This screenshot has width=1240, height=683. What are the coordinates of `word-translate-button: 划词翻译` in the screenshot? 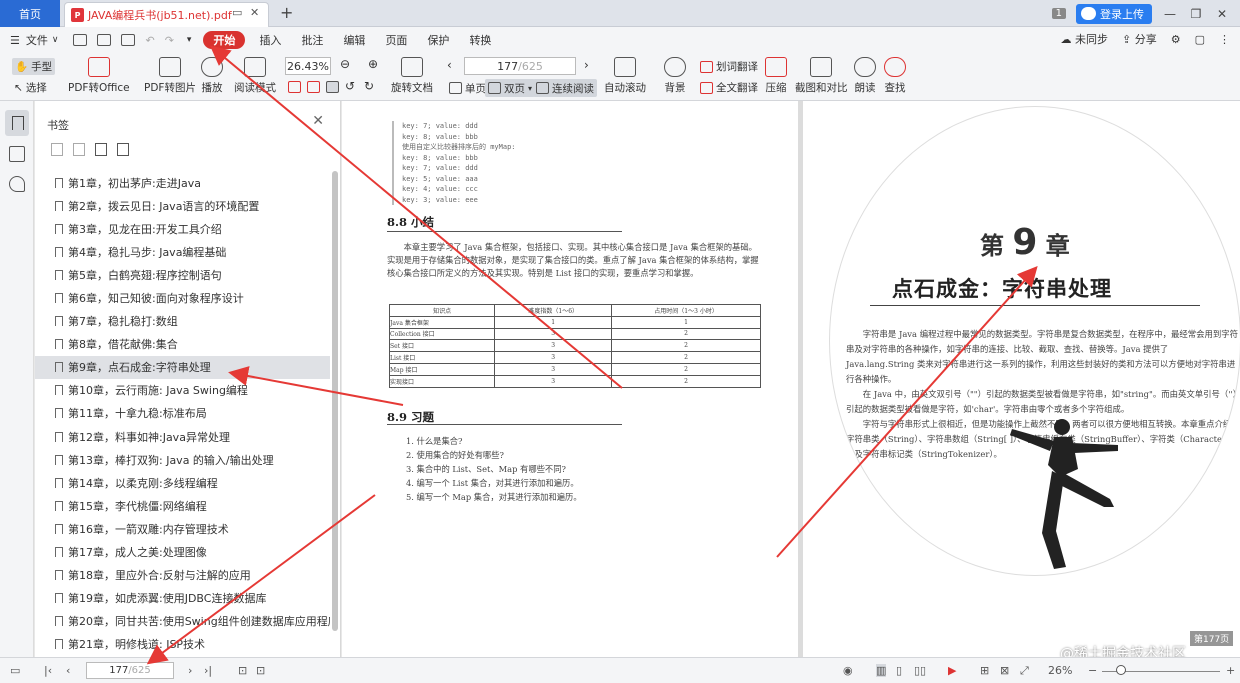 It's located at (729, 66).